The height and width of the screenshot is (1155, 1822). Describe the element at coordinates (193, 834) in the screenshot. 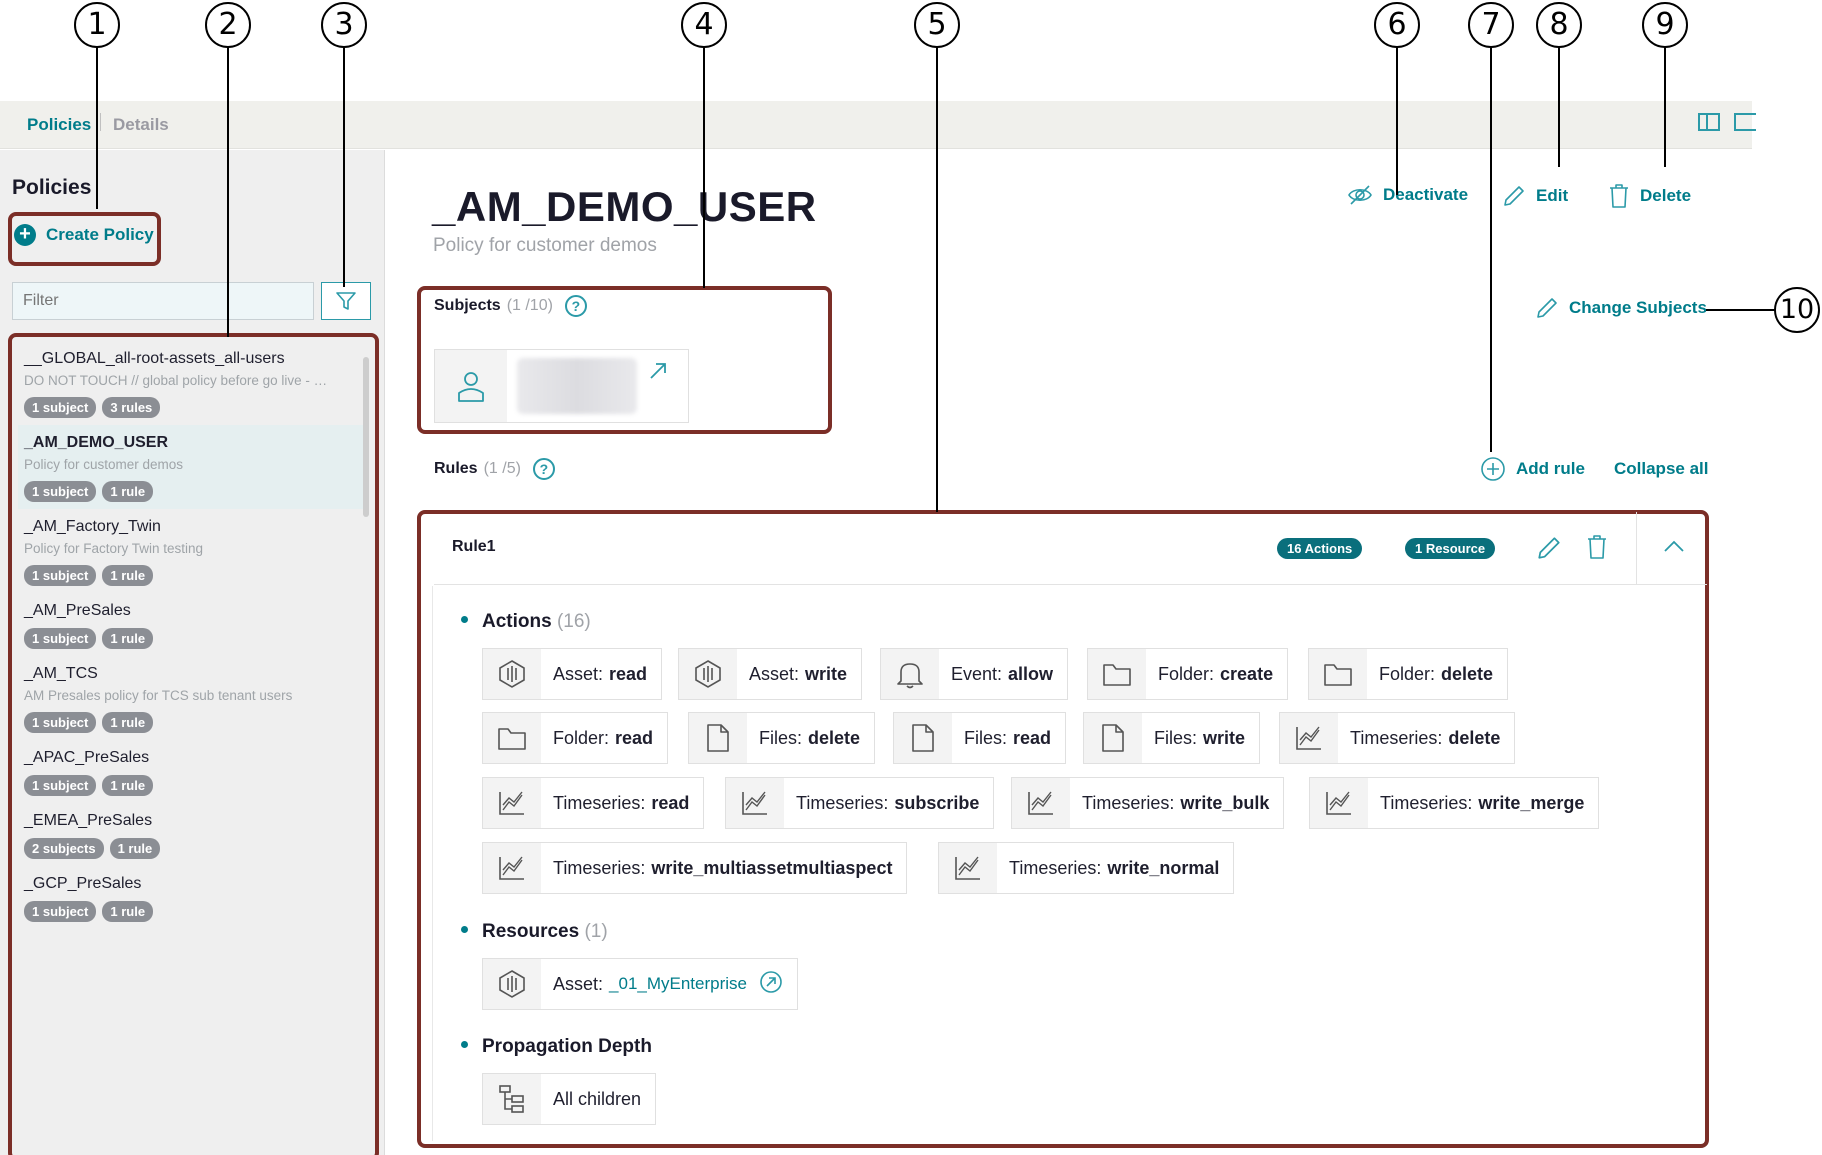

I see `policy-item: _EMEA_PreSales 2 subjects 1 rule` at that location.